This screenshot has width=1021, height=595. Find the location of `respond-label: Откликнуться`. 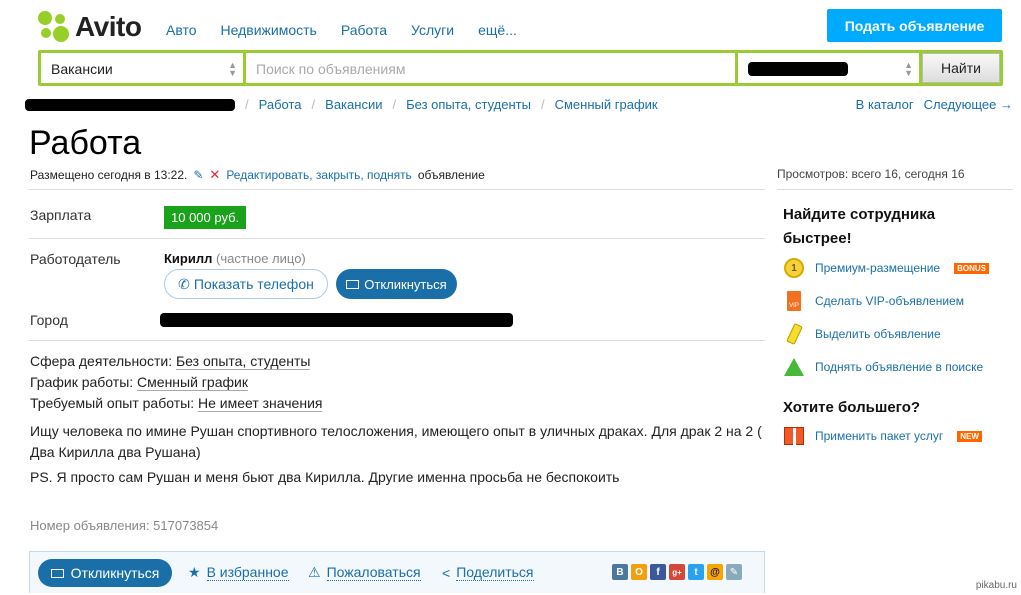

respond-label: Откликнуться is located at coordinates (405, 284).